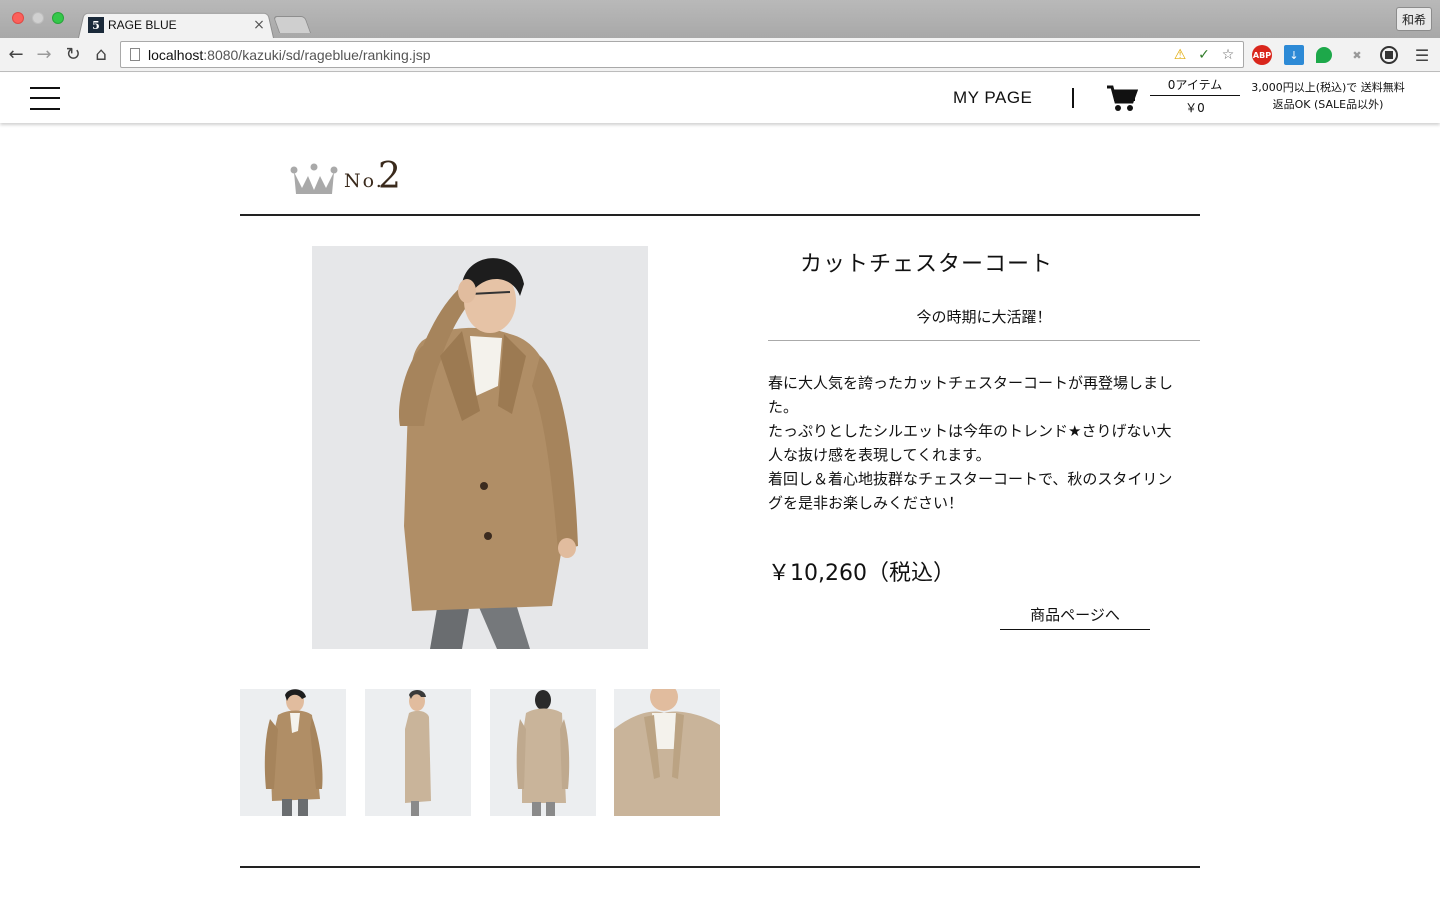  I want to click on favicon-icon: 5, so click(96, 25).